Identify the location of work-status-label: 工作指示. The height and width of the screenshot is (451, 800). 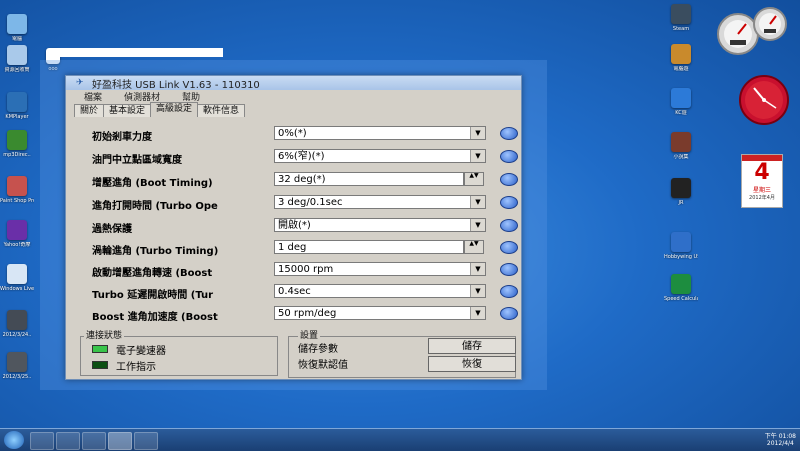
(136, 367).